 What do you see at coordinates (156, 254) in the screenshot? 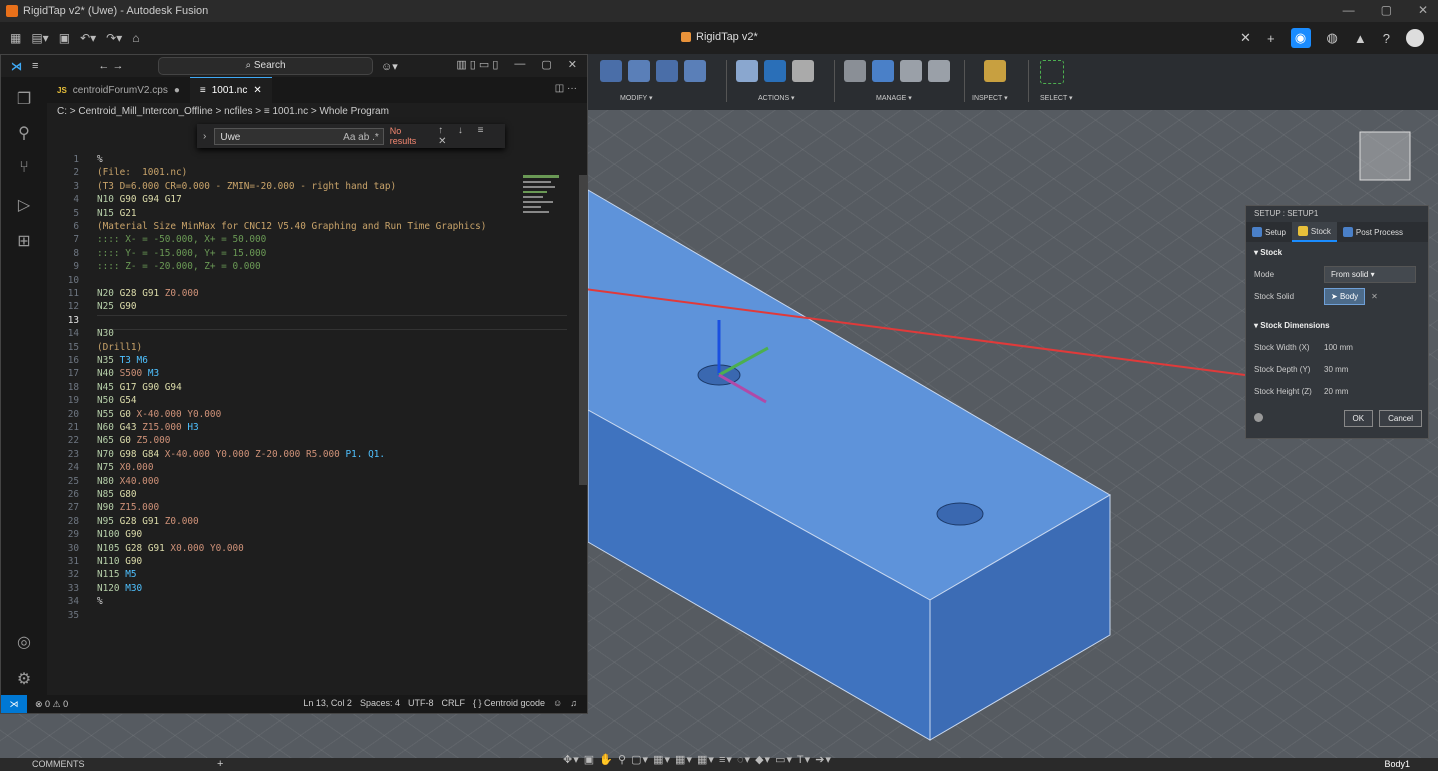
I see `code-line: 8:::: Y- = -15.000, Y+ = 15.000` at bounding box center [156, 254].